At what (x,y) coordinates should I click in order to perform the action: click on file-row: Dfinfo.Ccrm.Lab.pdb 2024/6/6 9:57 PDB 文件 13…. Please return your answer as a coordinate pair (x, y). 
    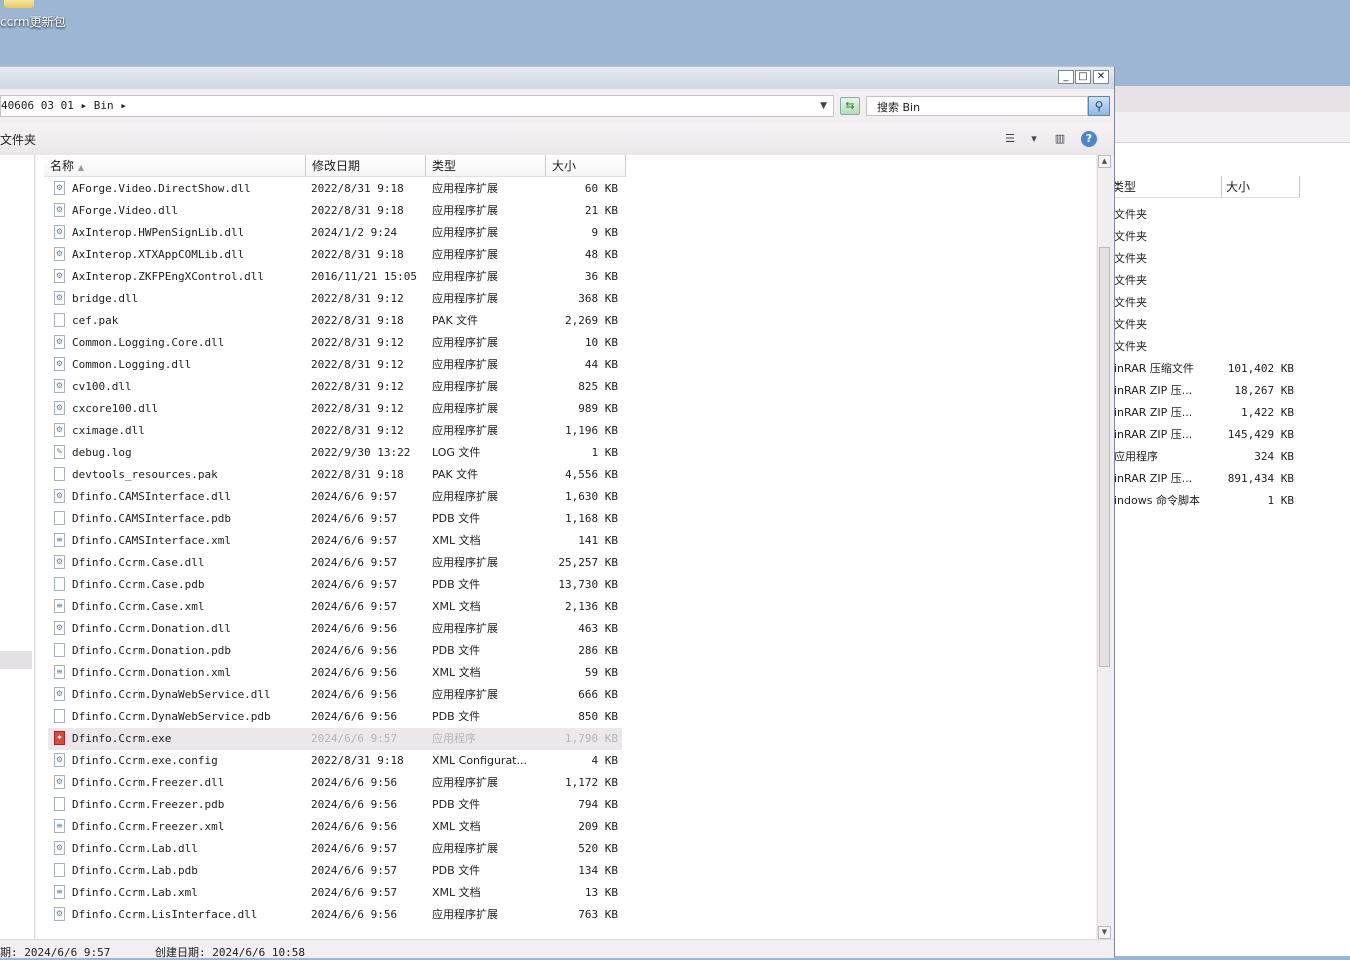
    Looking at the image, I should click on (335, 871).